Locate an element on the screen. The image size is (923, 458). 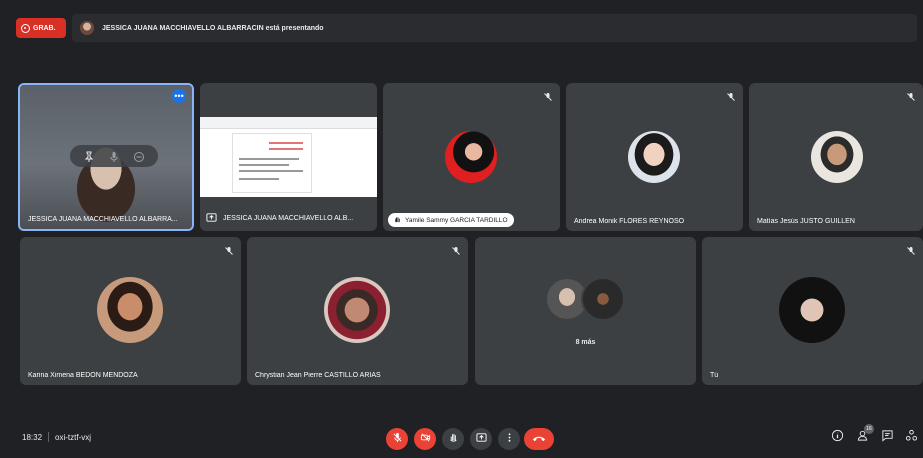
mic-icon is located at coordinates (114, 156).